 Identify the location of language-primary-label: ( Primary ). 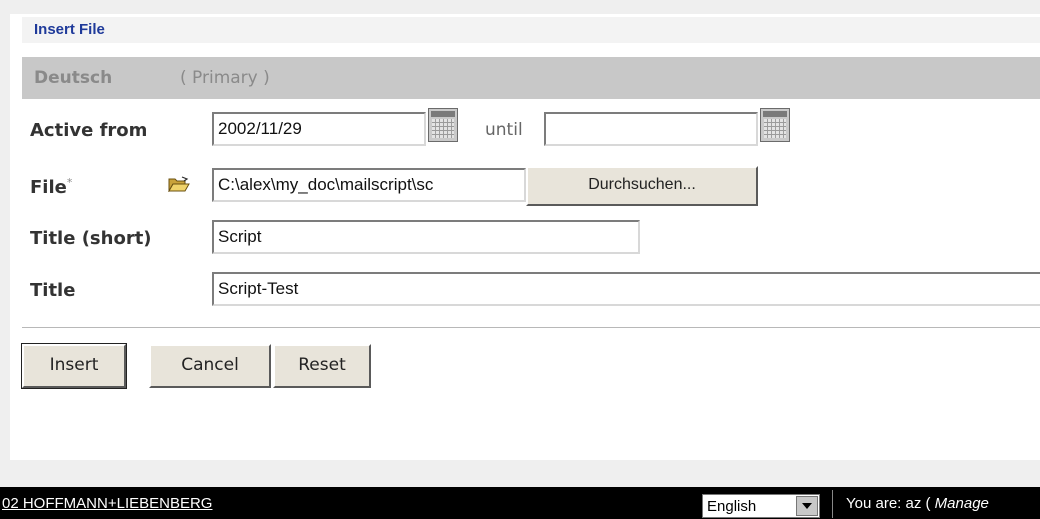
(225, 78).